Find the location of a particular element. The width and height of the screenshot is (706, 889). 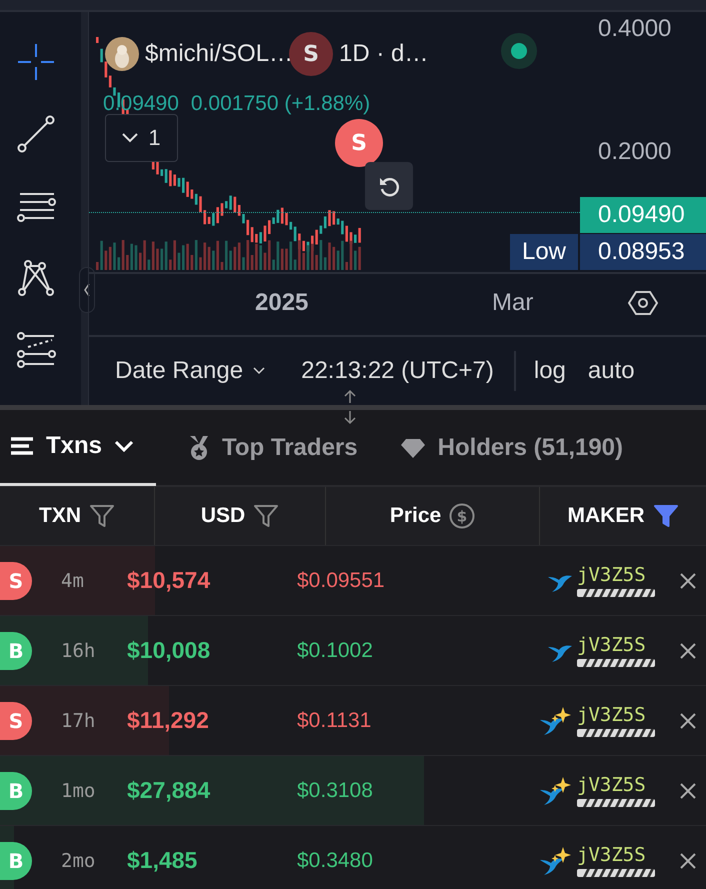

usd-cell-text: $1,485 is located at coordinates (162, 860).